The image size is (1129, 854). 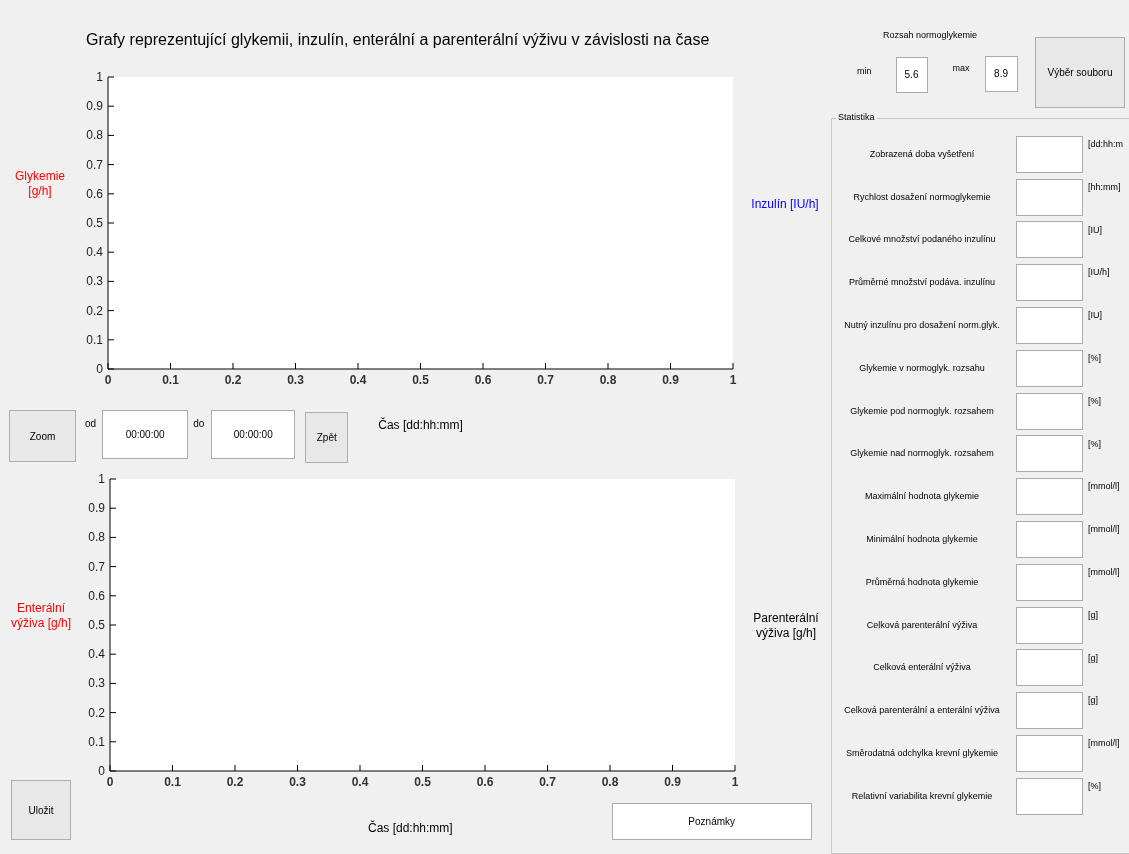 I want to click on statistic-label: Celková parenterální výživa, so click(x=922, y=625).